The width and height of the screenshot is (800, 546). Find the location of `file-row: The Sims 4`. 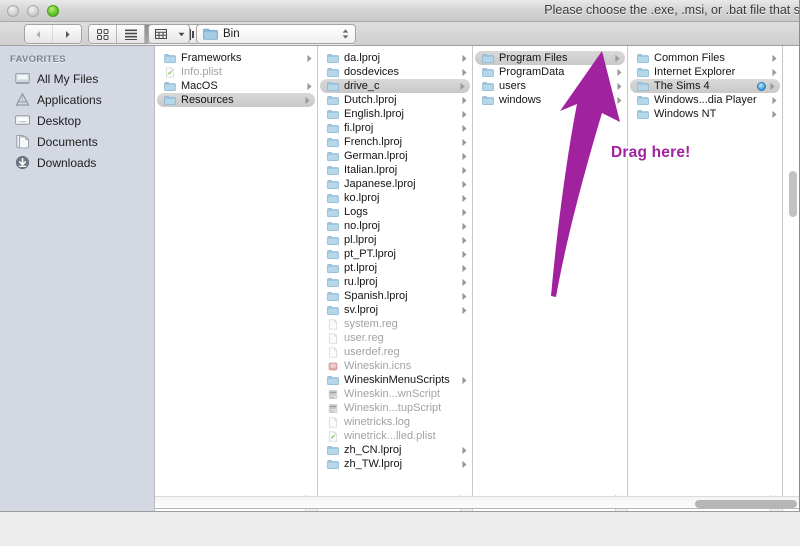

file-row: The Sims 4 is located at coordinates (705, 86).